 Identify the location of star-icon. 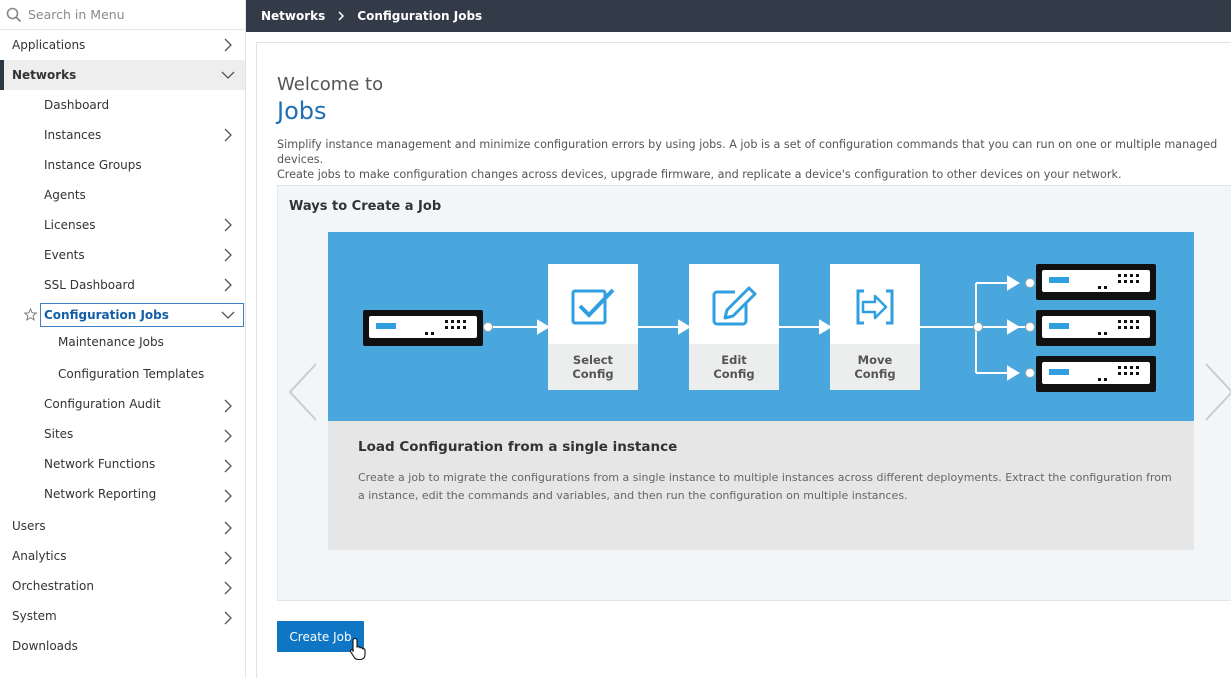
(30, 314).